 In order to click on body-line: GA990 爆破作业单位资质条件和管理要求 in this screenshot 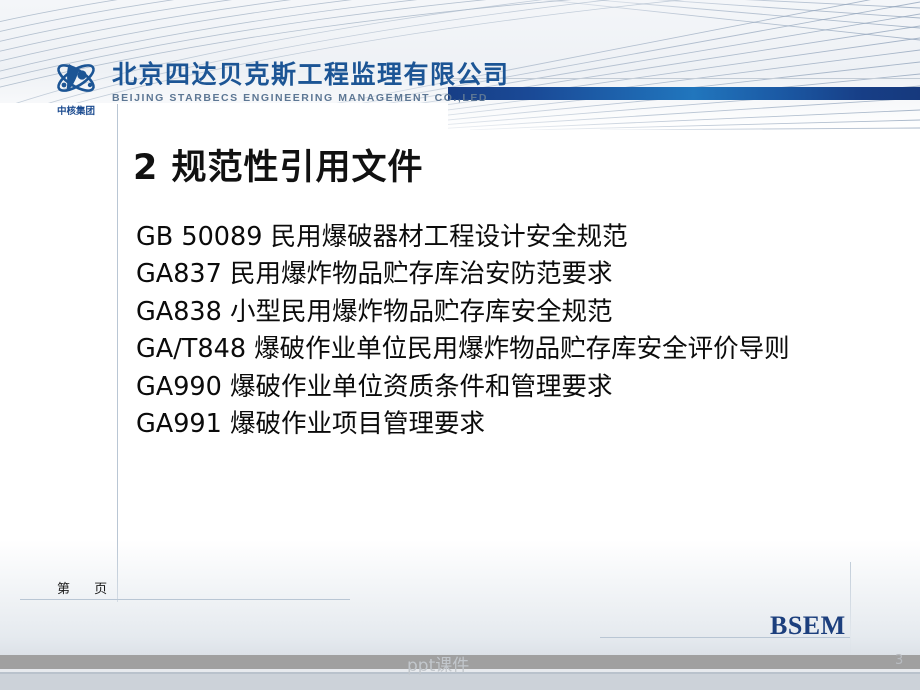, I will do `click(374, 386)`.